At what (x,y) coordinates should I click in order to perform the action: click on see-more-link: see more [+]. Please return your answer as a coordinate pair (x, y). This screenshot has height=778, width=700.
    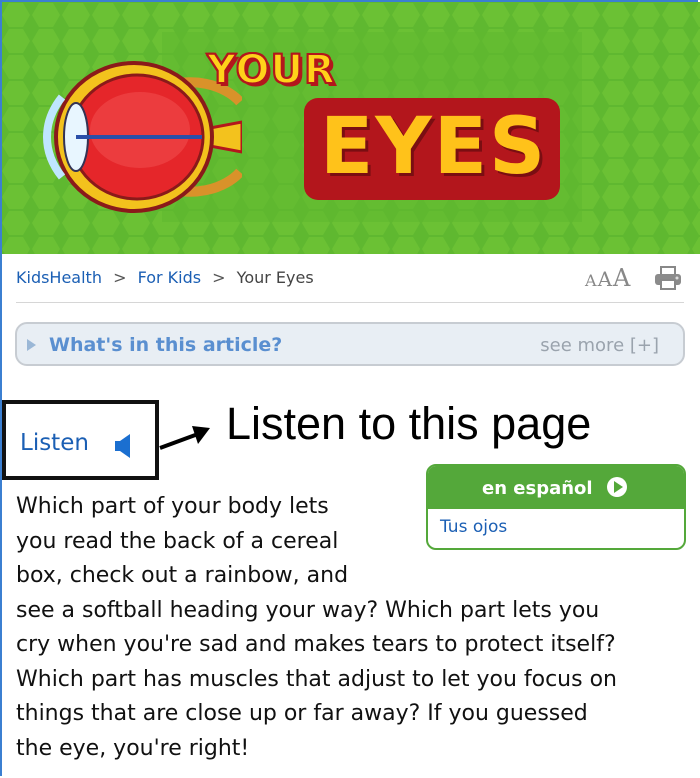
    Looking at the image, I should click on (599, 345).